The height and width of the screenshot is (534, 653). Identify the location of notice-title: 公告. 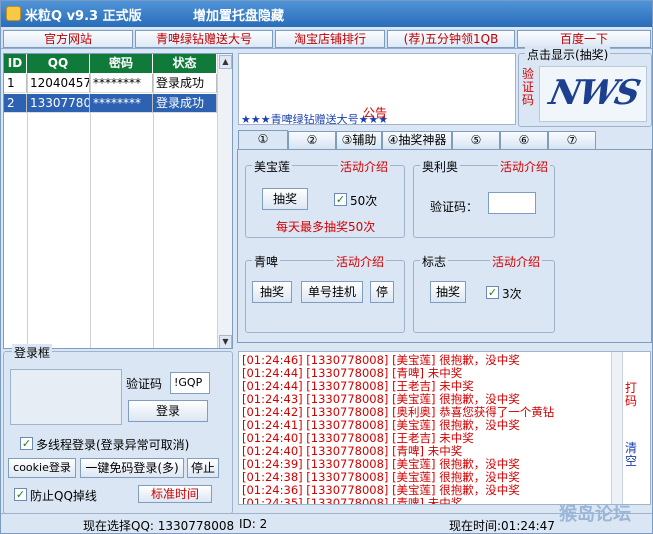
(375, 113).